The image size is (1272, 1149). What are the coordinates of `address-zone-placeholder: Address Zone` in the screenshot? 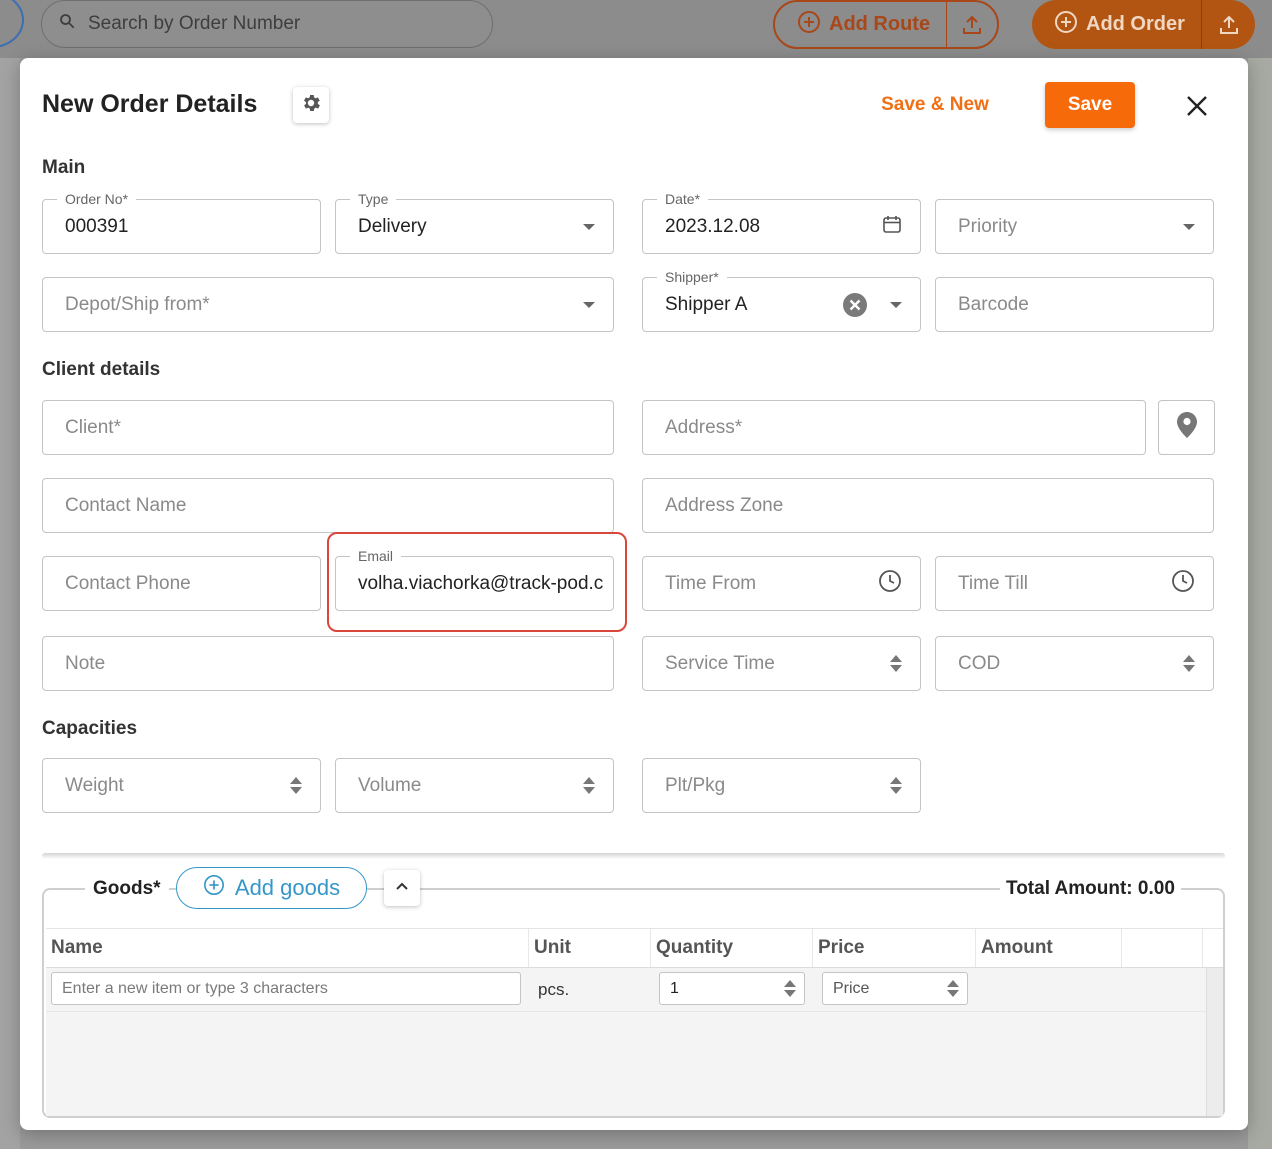 It's located at (724, 505).